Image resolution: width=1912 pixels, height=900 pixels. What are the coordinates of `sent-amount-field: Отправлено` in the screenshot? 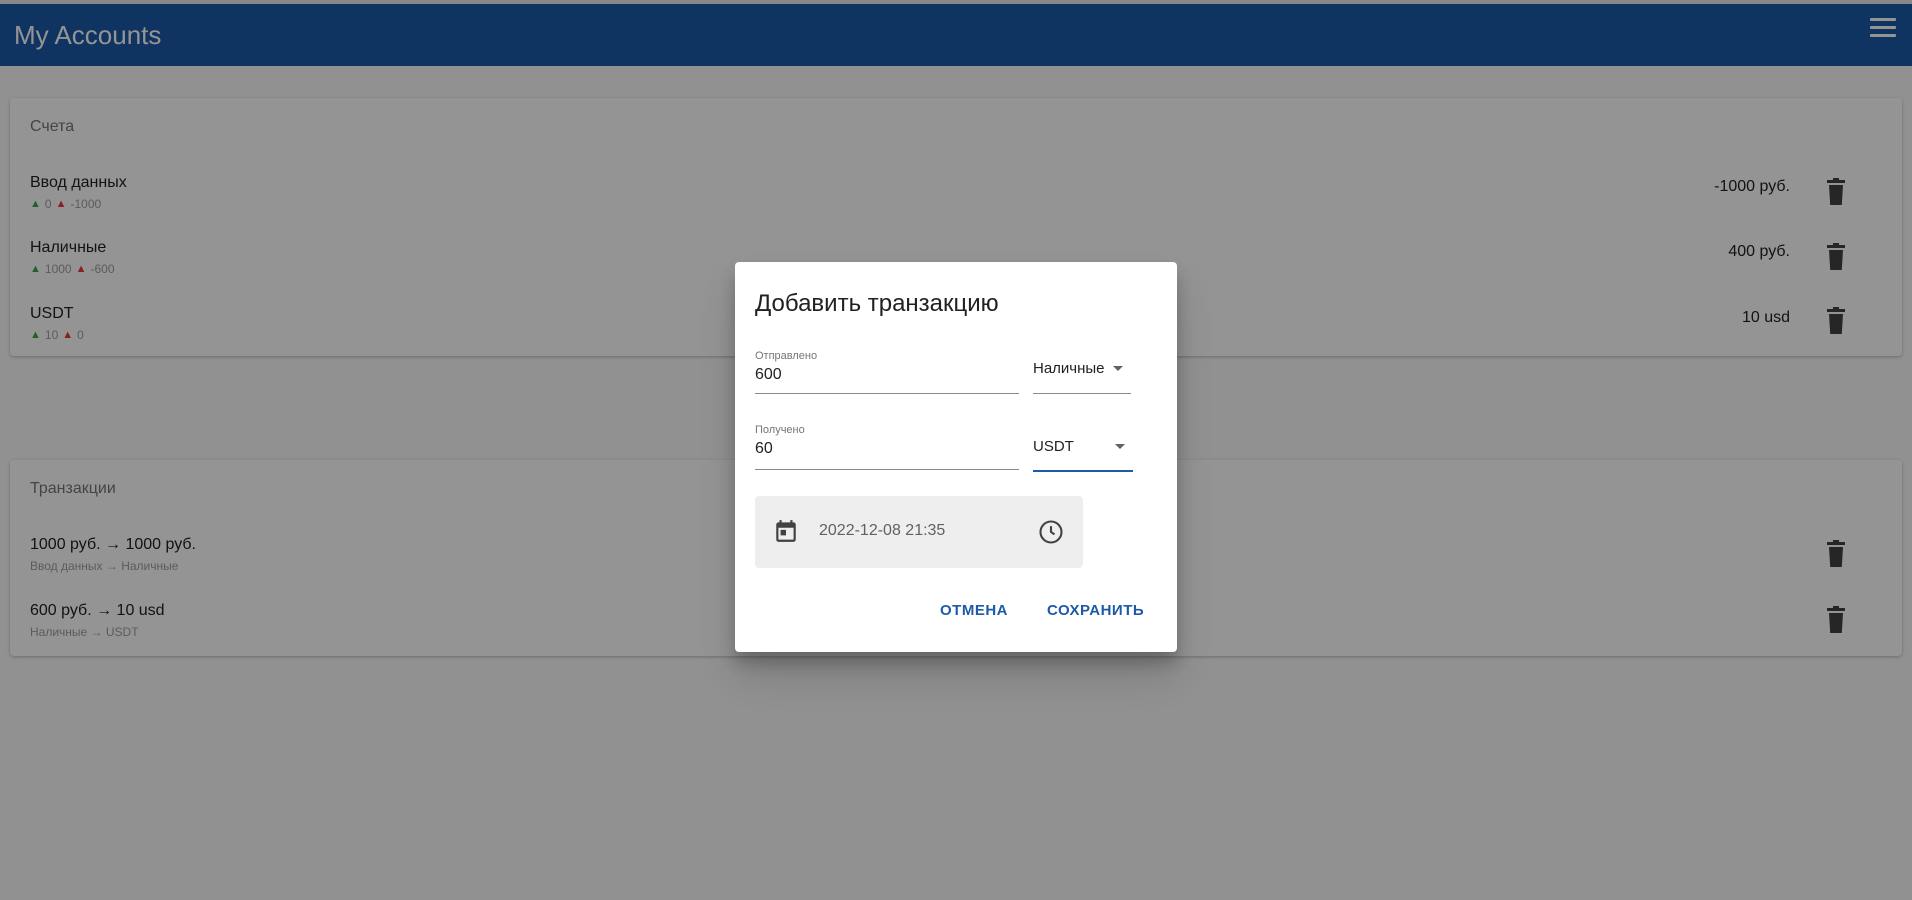 It's located at (887, 372).